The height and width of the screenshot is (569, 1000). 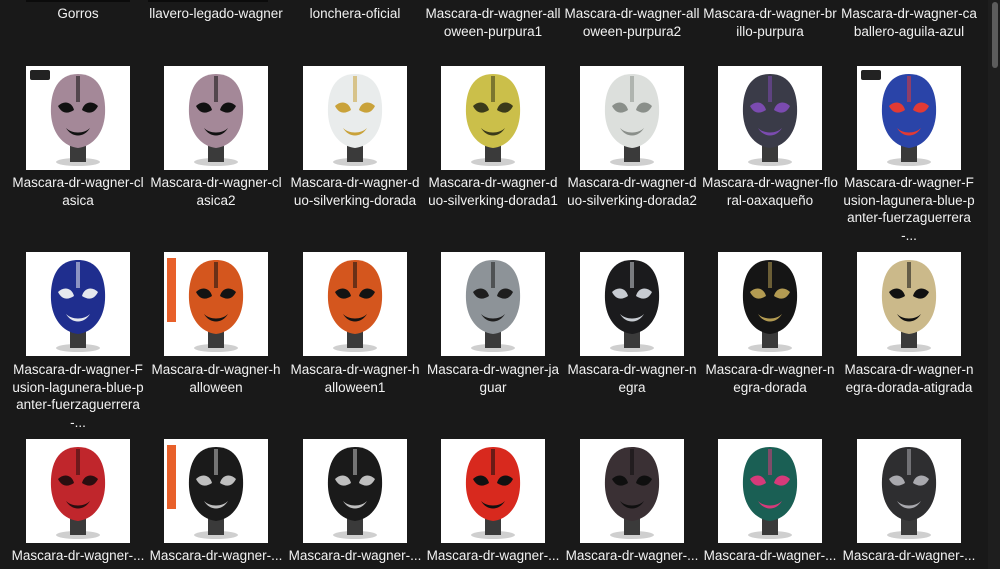 I want to click on file-name-label: Mascara-dr-wagner-caballero-aguila-azul, so click(x=909, y=22).